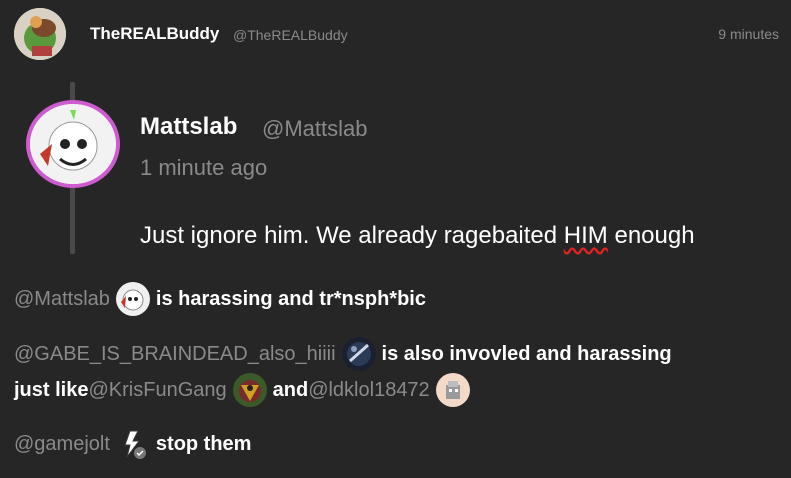  I want to click on quote-text-after: enough, so click(651, 235).